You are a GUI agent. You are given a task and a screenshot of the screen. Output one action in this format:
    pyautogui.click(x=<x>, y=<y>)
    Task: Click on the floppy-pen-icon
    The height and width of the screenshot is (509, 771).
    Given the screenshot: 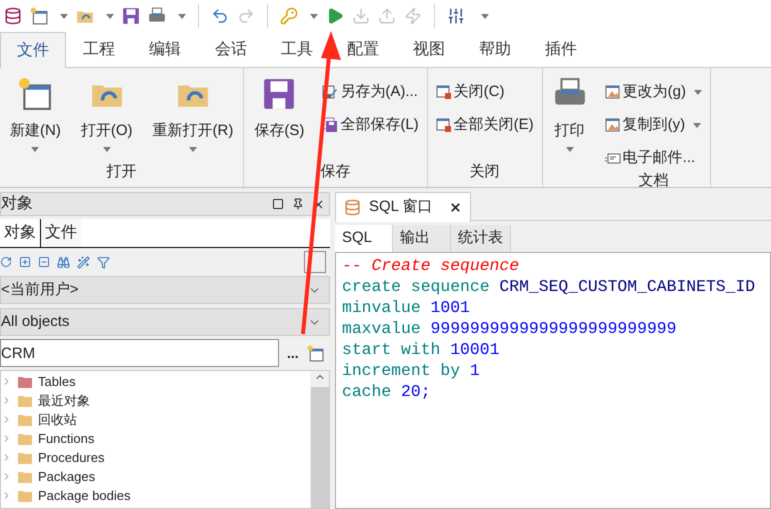 What is the action you would take?
    pyautogui.click(x=330, y=92)
    